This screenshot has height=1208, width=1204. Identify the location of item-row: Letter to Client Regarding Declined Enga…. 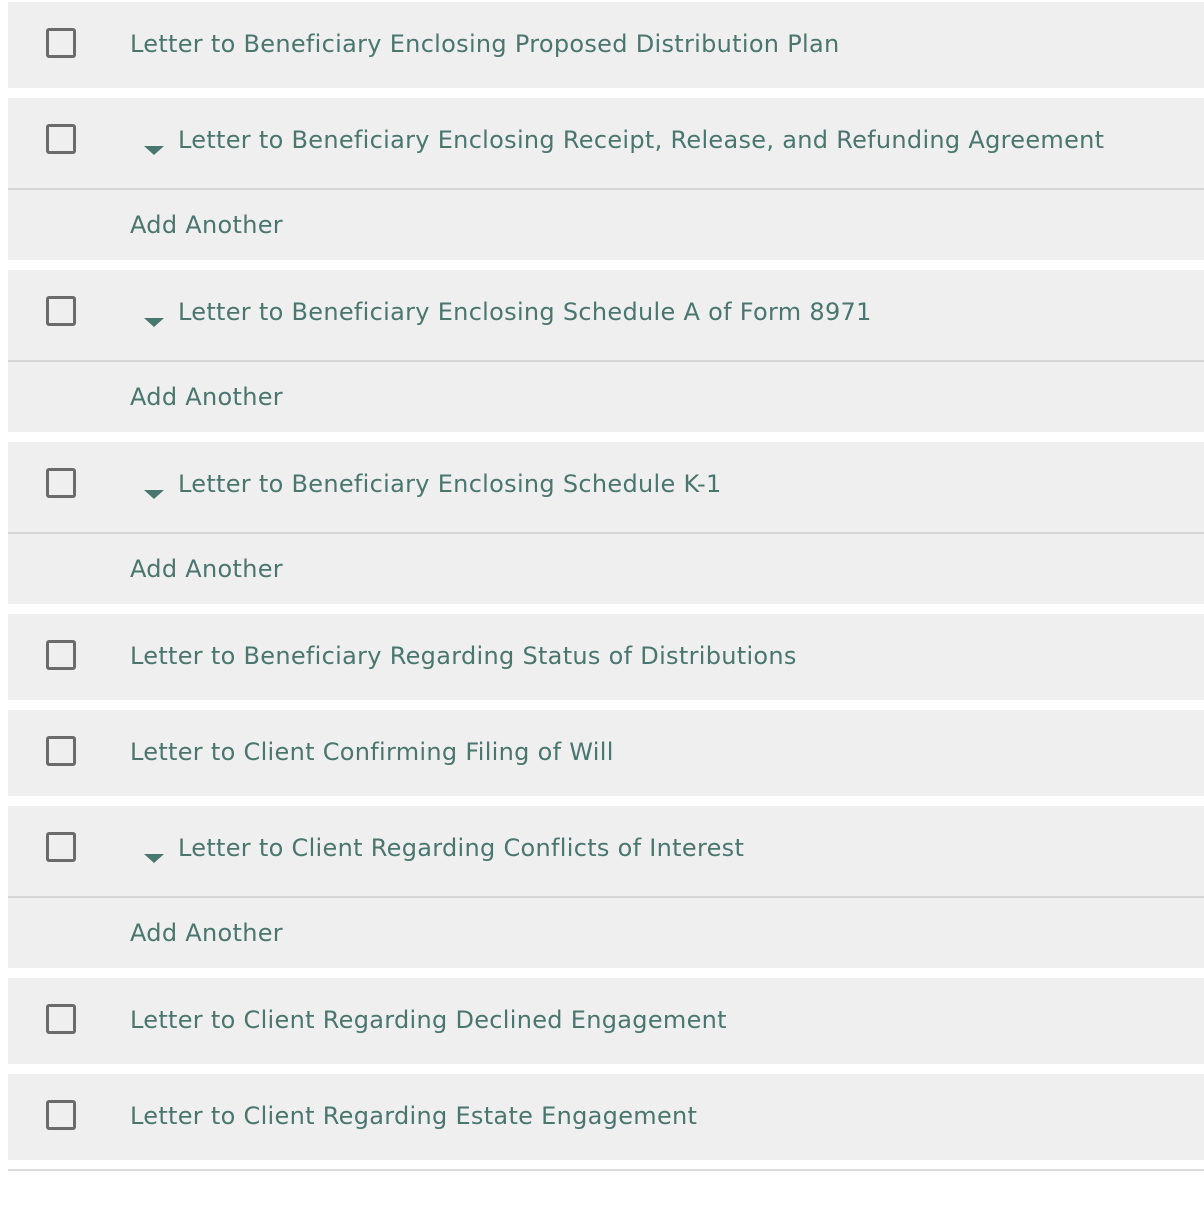
(606, 1021).